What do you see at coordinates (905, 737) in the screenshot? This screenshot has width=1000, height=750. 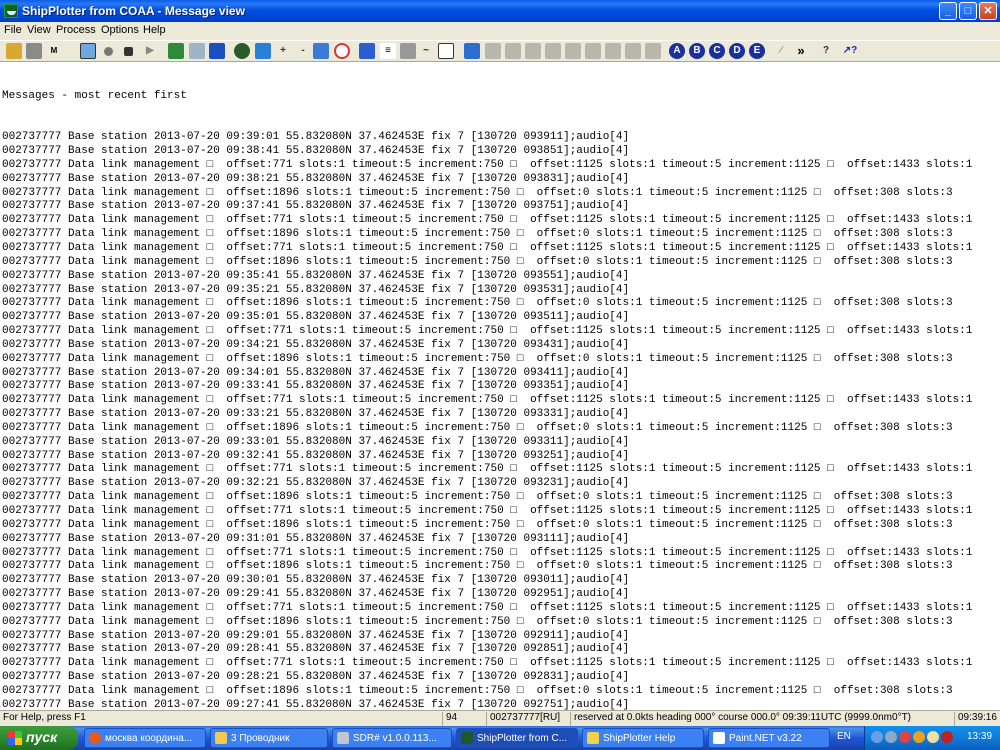 I see `antivirus-icon` at bounding box center [905, 737].